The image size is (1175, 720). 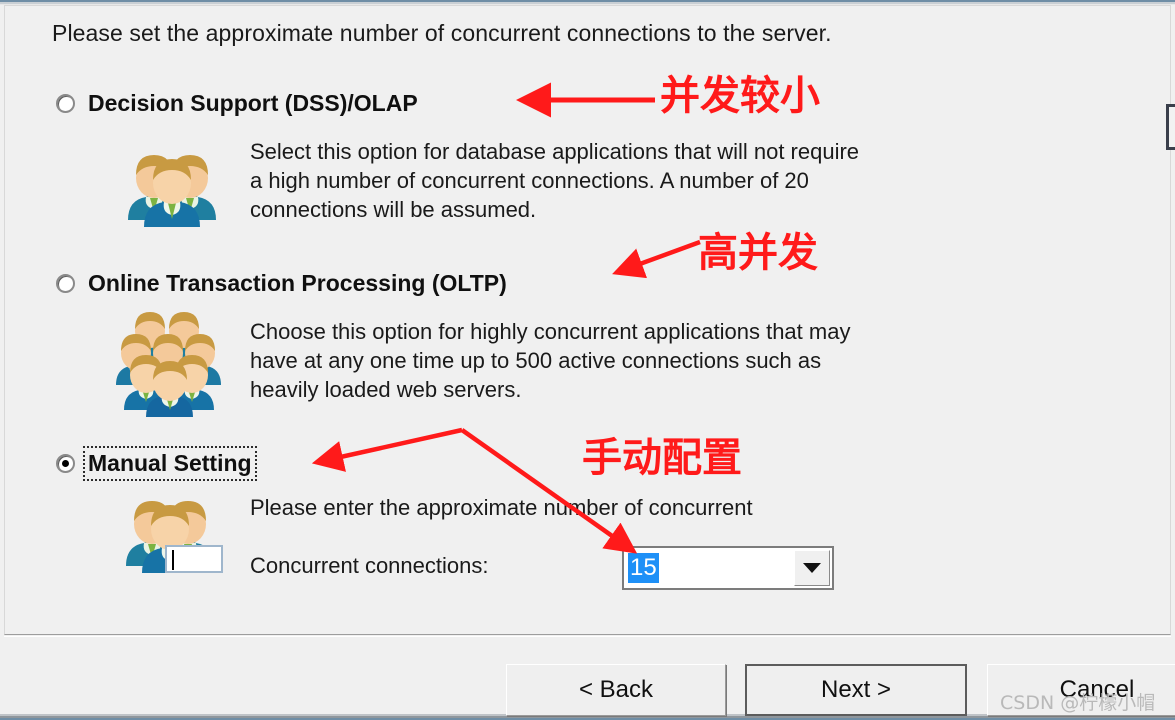 I want to click on chevron-down-icon, so click(x=812, y=568).